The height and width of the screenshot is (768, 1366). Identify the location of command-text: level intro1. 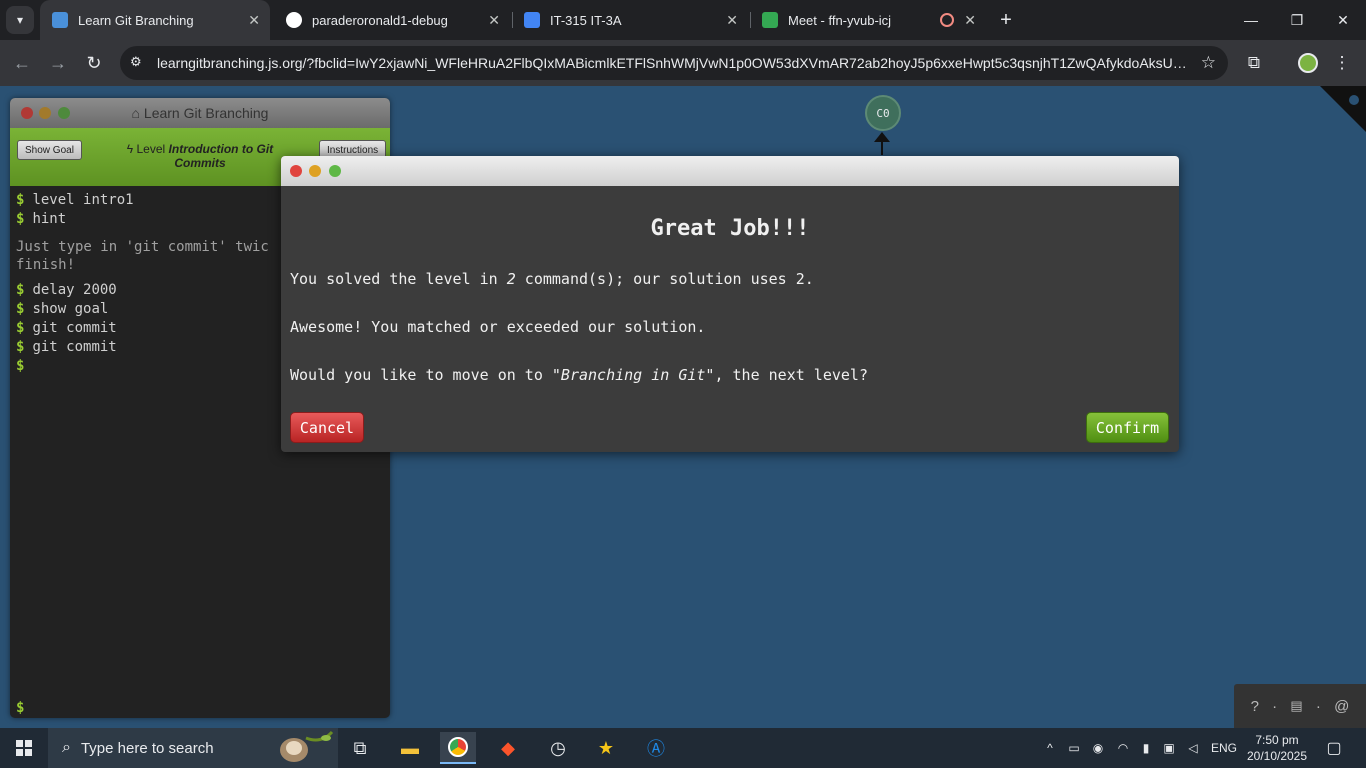
(83, 200).